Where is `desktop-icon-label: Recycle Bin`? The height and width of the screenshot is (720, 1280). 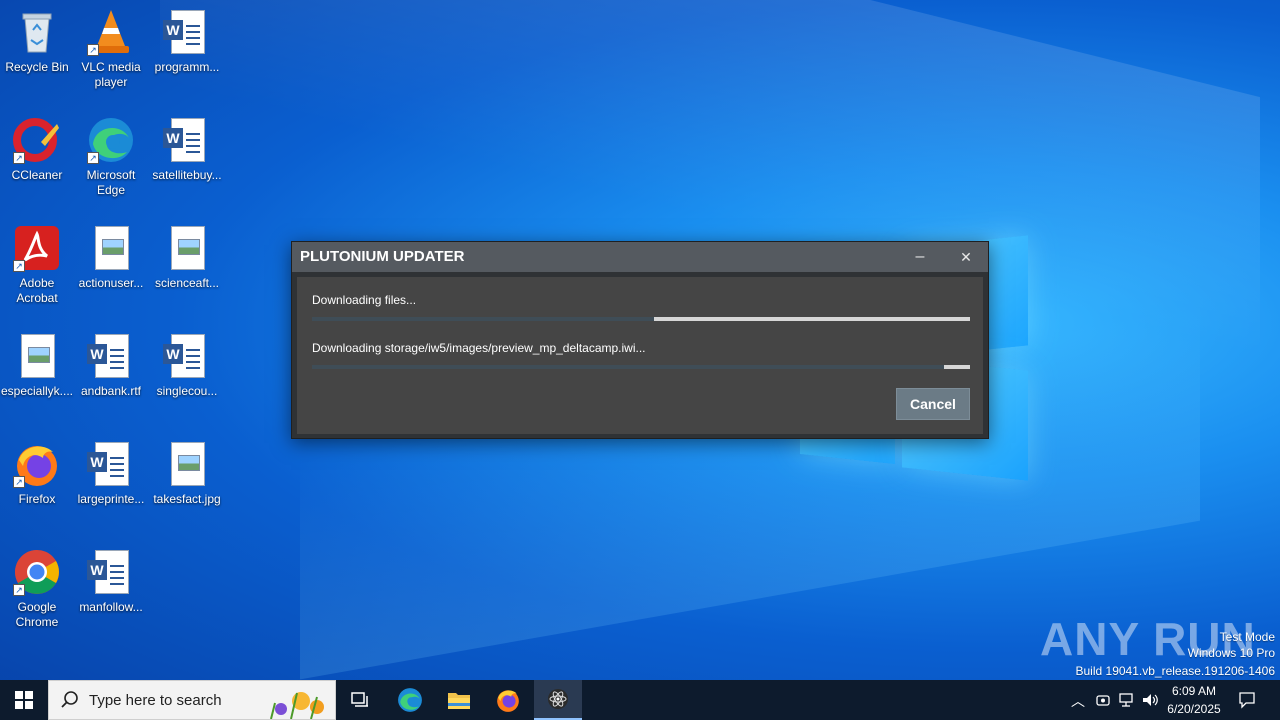
desktop-icon-label: Recycle Bin is located at coordinates (37, 67).